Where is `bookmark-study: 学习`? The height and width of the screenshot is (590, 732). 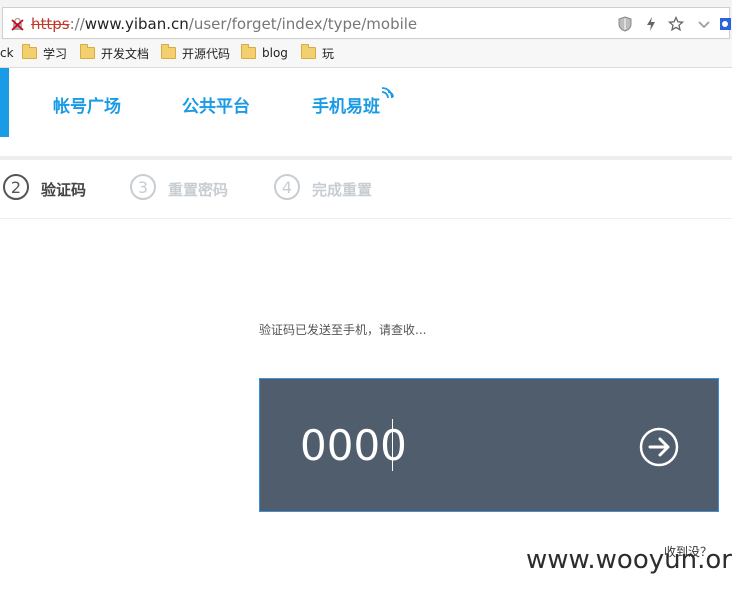 bookmark-study: 学习 is located at coordinates (45, 52).